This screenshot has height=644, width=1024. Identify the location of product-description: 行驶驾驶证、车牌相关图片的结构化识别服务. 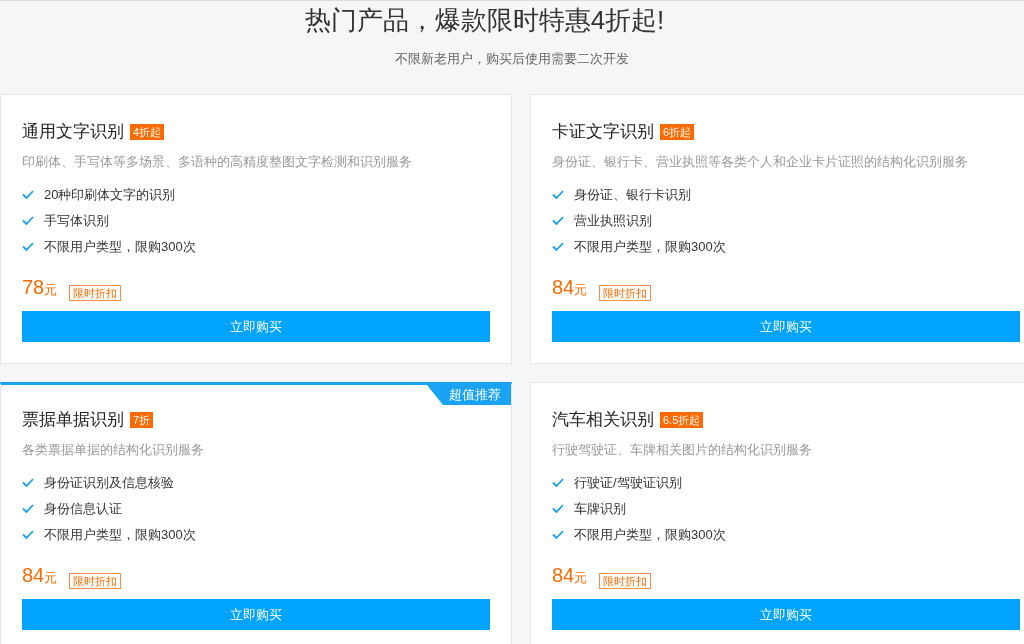
(682, 449).